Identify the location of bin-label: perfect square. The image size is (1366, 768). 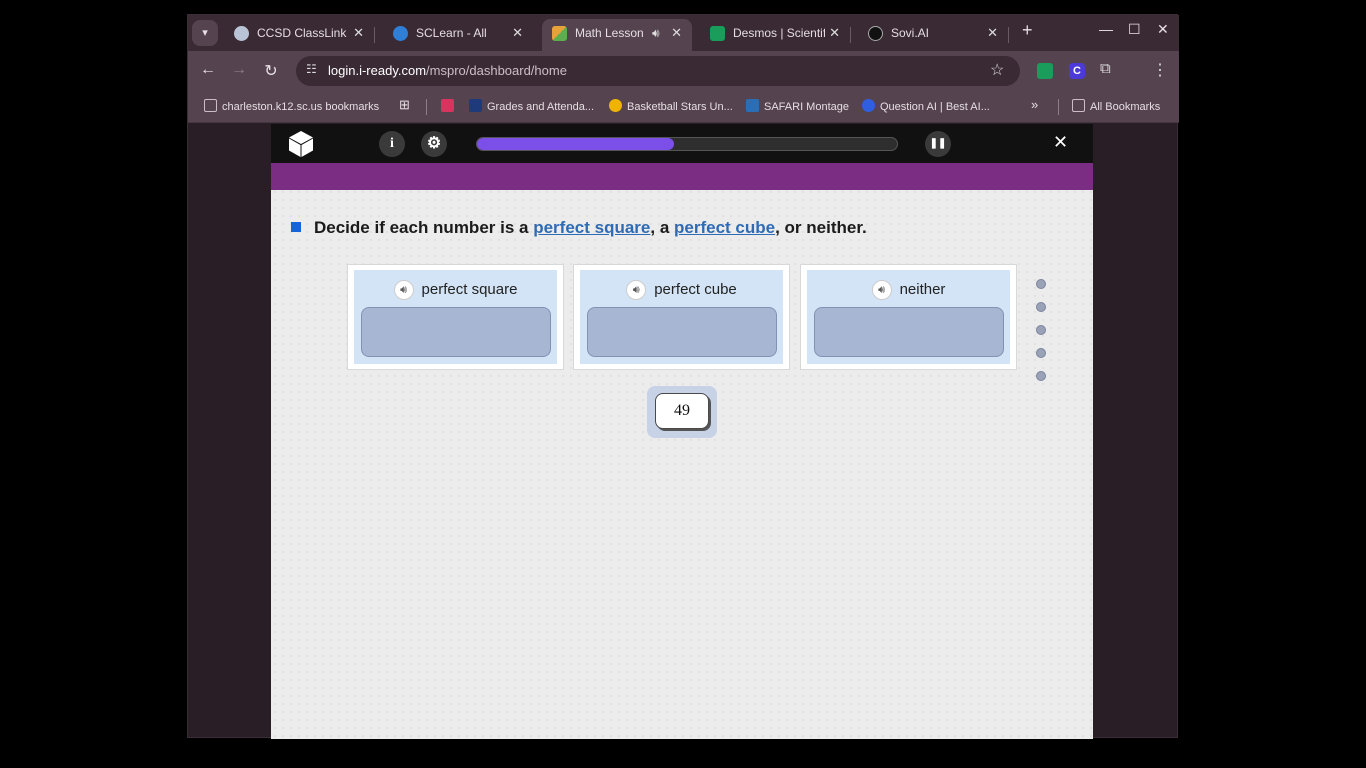
(469, 289).